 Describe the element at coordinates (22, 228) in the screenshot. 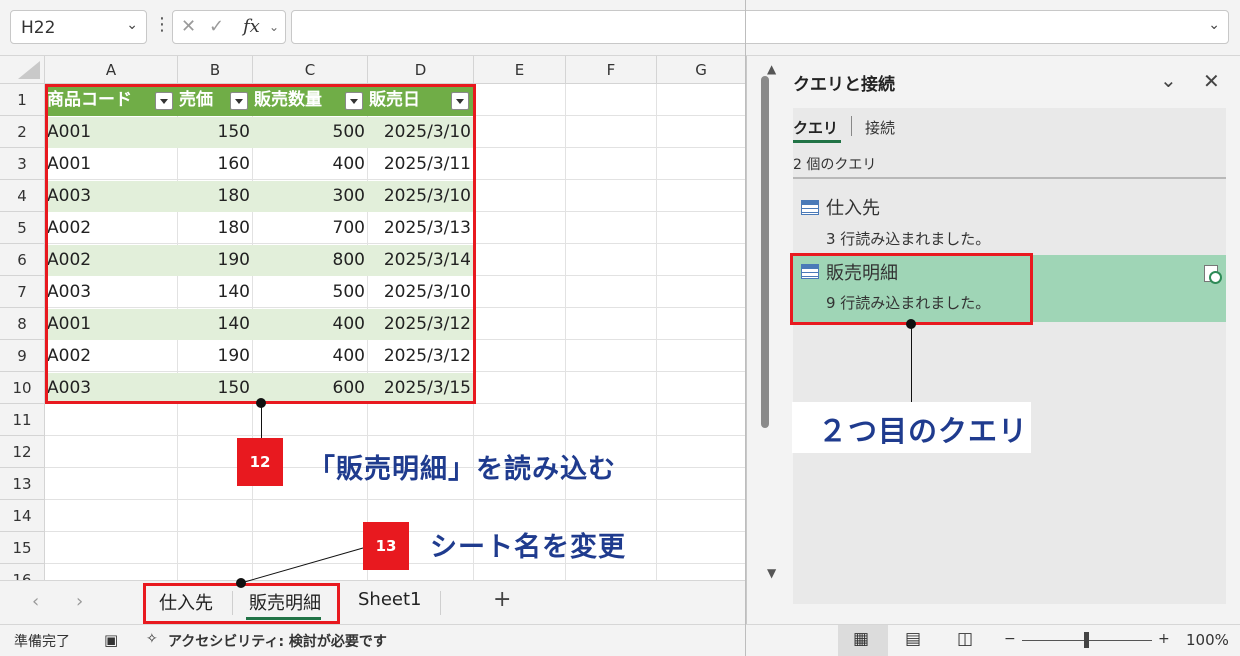

I see `row-header: 5` at that location.